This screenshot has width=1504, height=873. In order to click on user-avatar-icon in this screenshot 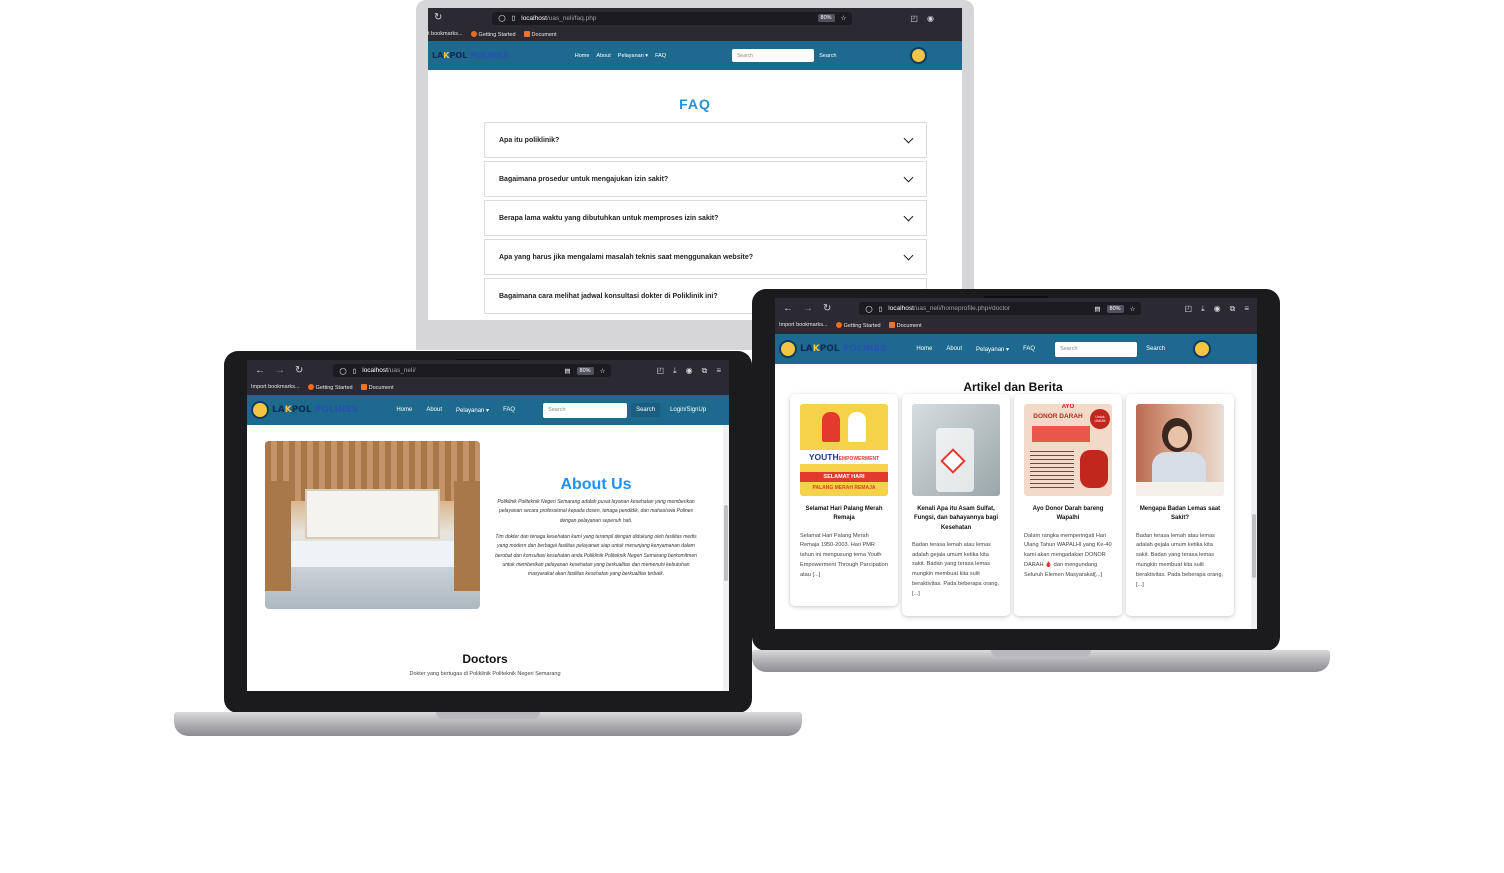, I will do `click(1202, 349)`.